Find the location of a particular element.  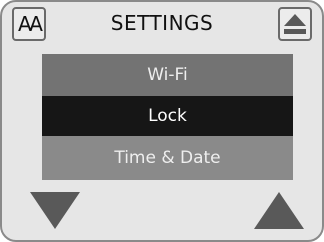

arrow-up-icon is located at coordinates (279, 211).